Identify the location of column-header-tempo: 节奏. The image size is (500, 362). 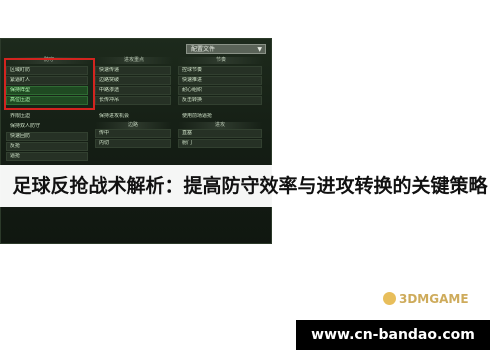
(221, 60).